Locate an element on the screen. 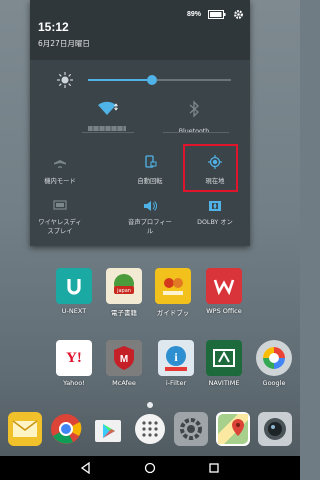 Image resolution: width=320 pixels, height=480 pixels. tile-label: 自動回転 is located at coordinates (150, 181).